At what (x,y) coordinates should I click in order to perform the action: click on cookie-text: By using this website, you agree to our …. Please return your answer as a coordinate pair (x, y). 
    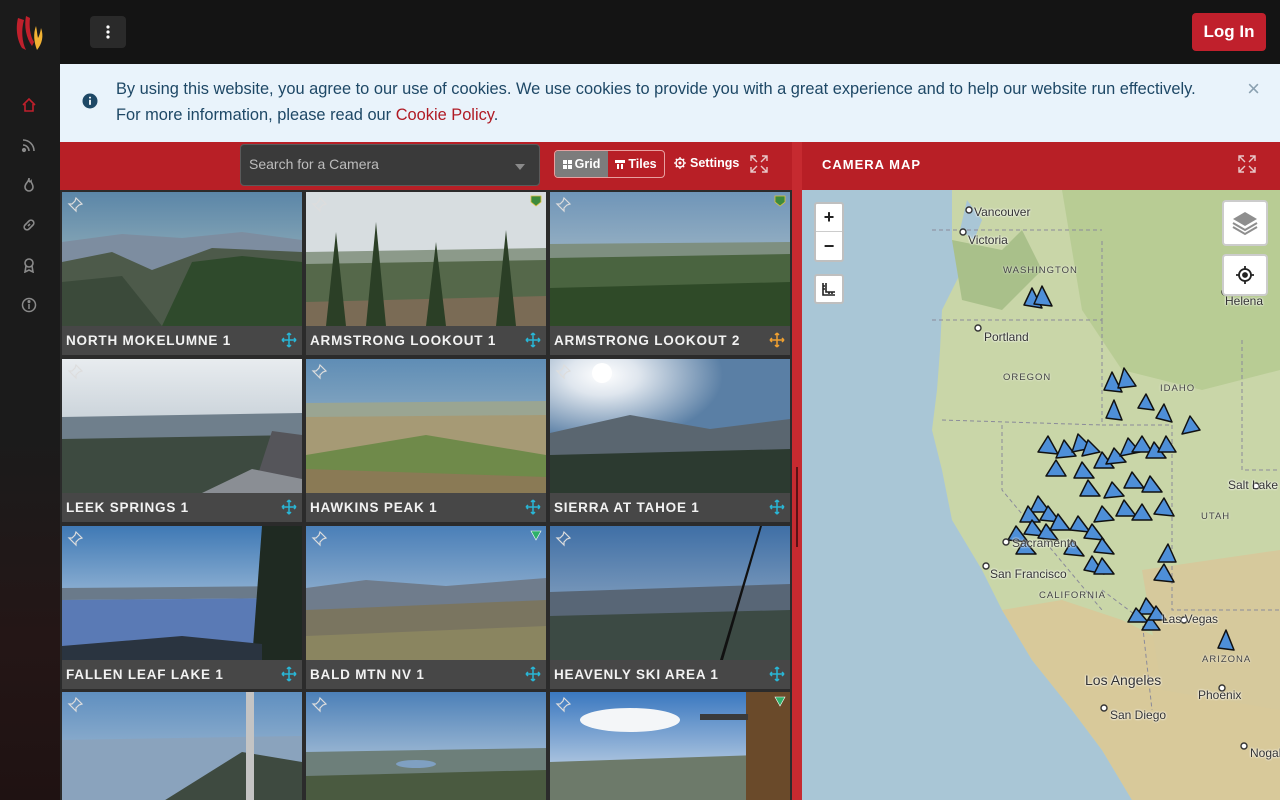
    Looking at the image, I should click on (656, 102).